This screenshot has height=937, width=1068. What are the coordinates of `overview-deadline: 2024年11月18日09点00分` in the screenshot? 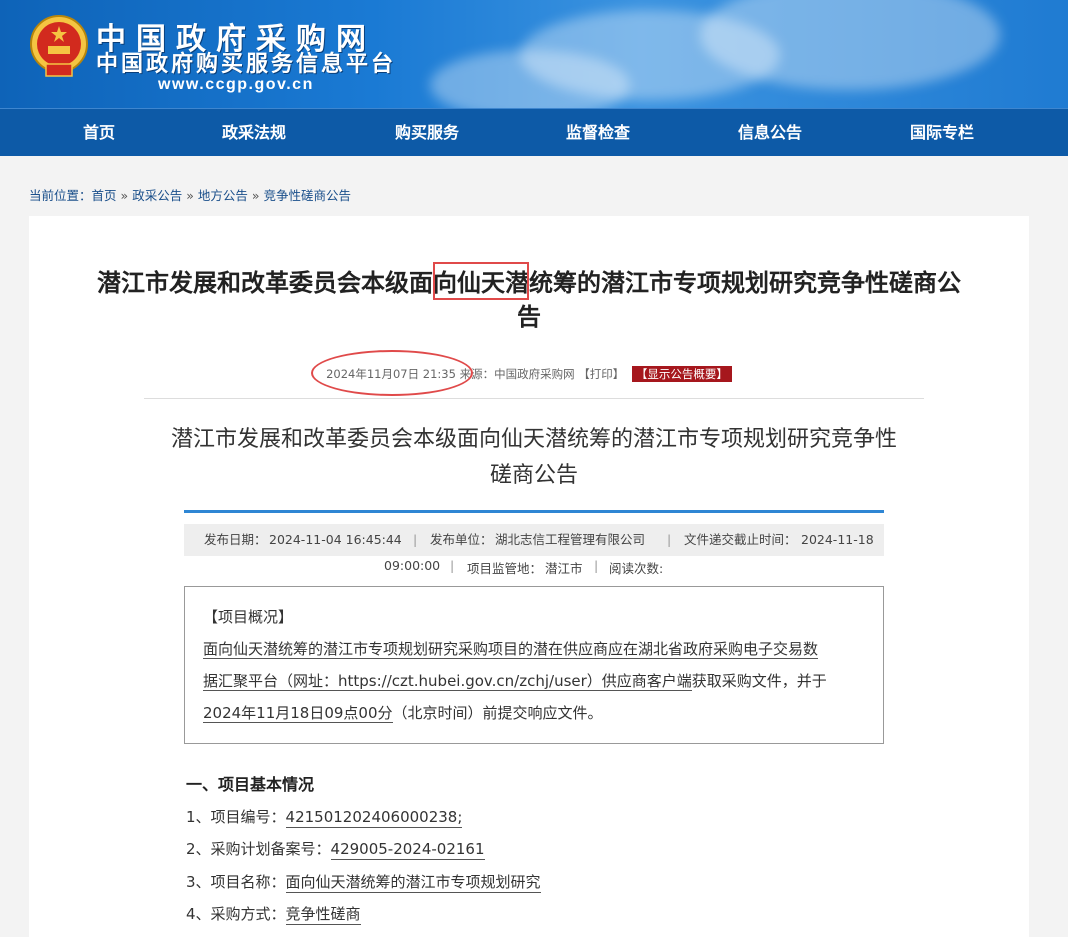 It's located at (298, 713).